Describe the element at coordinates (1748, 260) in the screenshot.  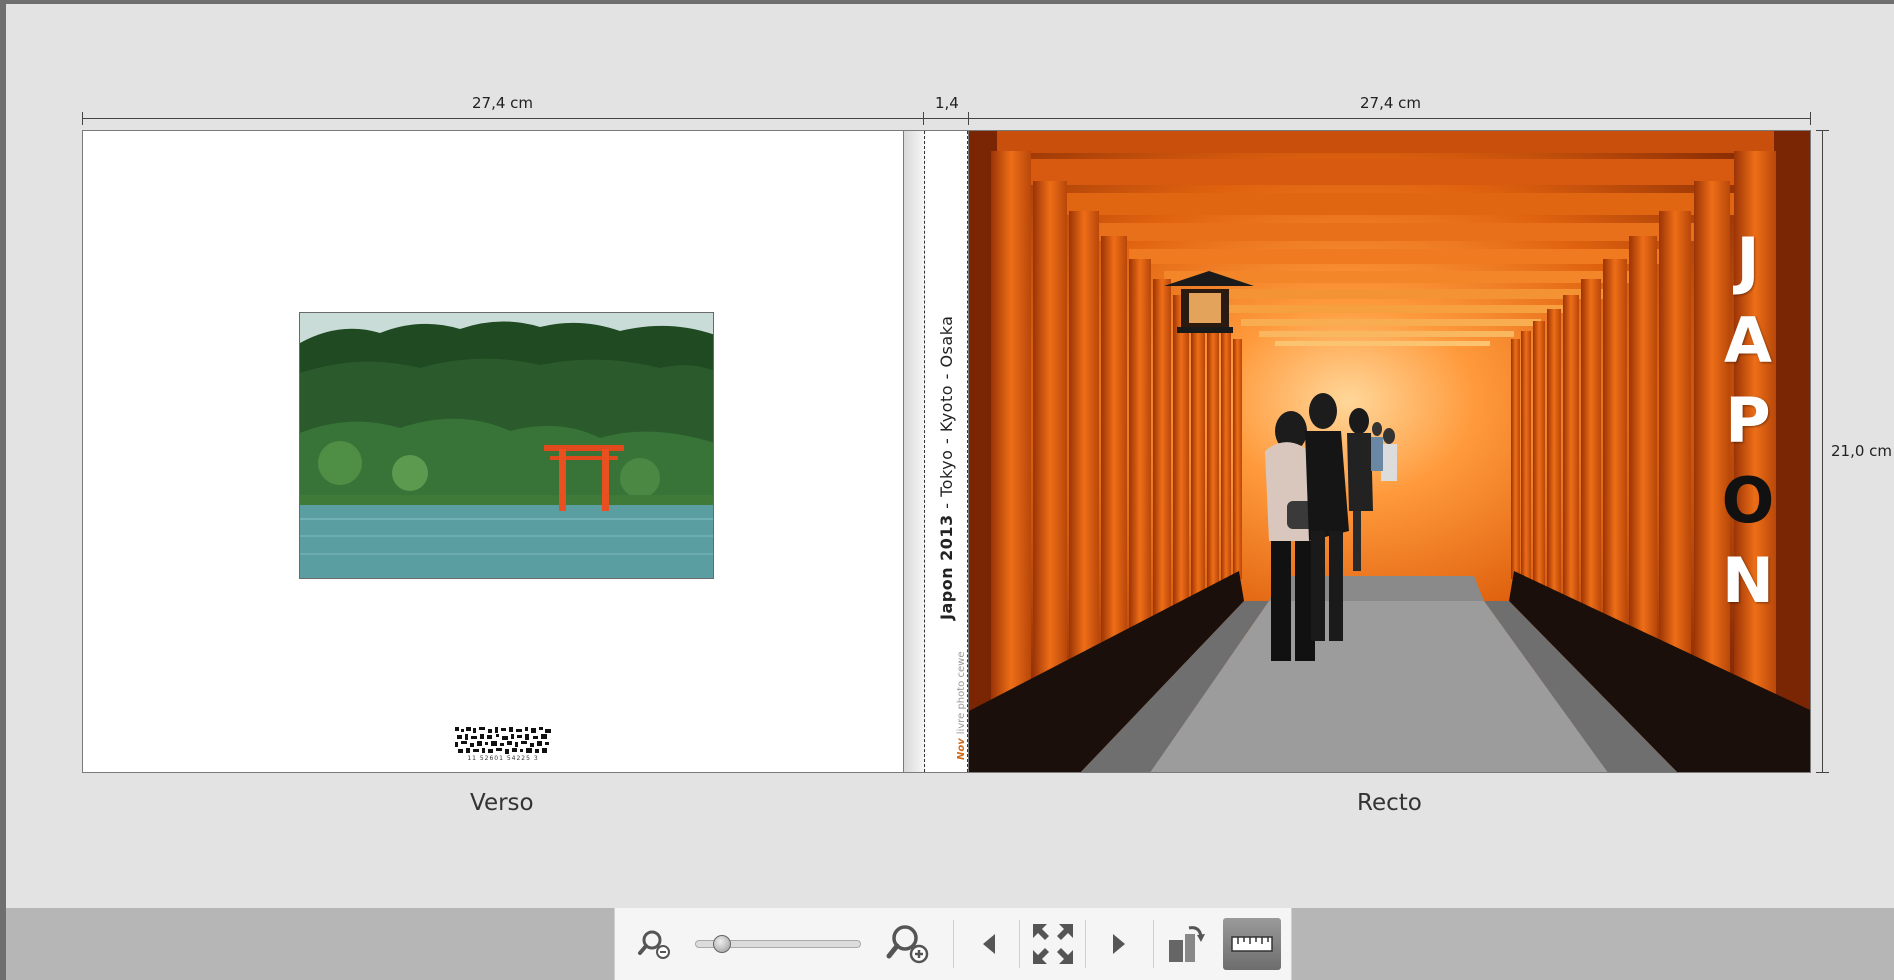
I see `title-letter-j: J` at that location.